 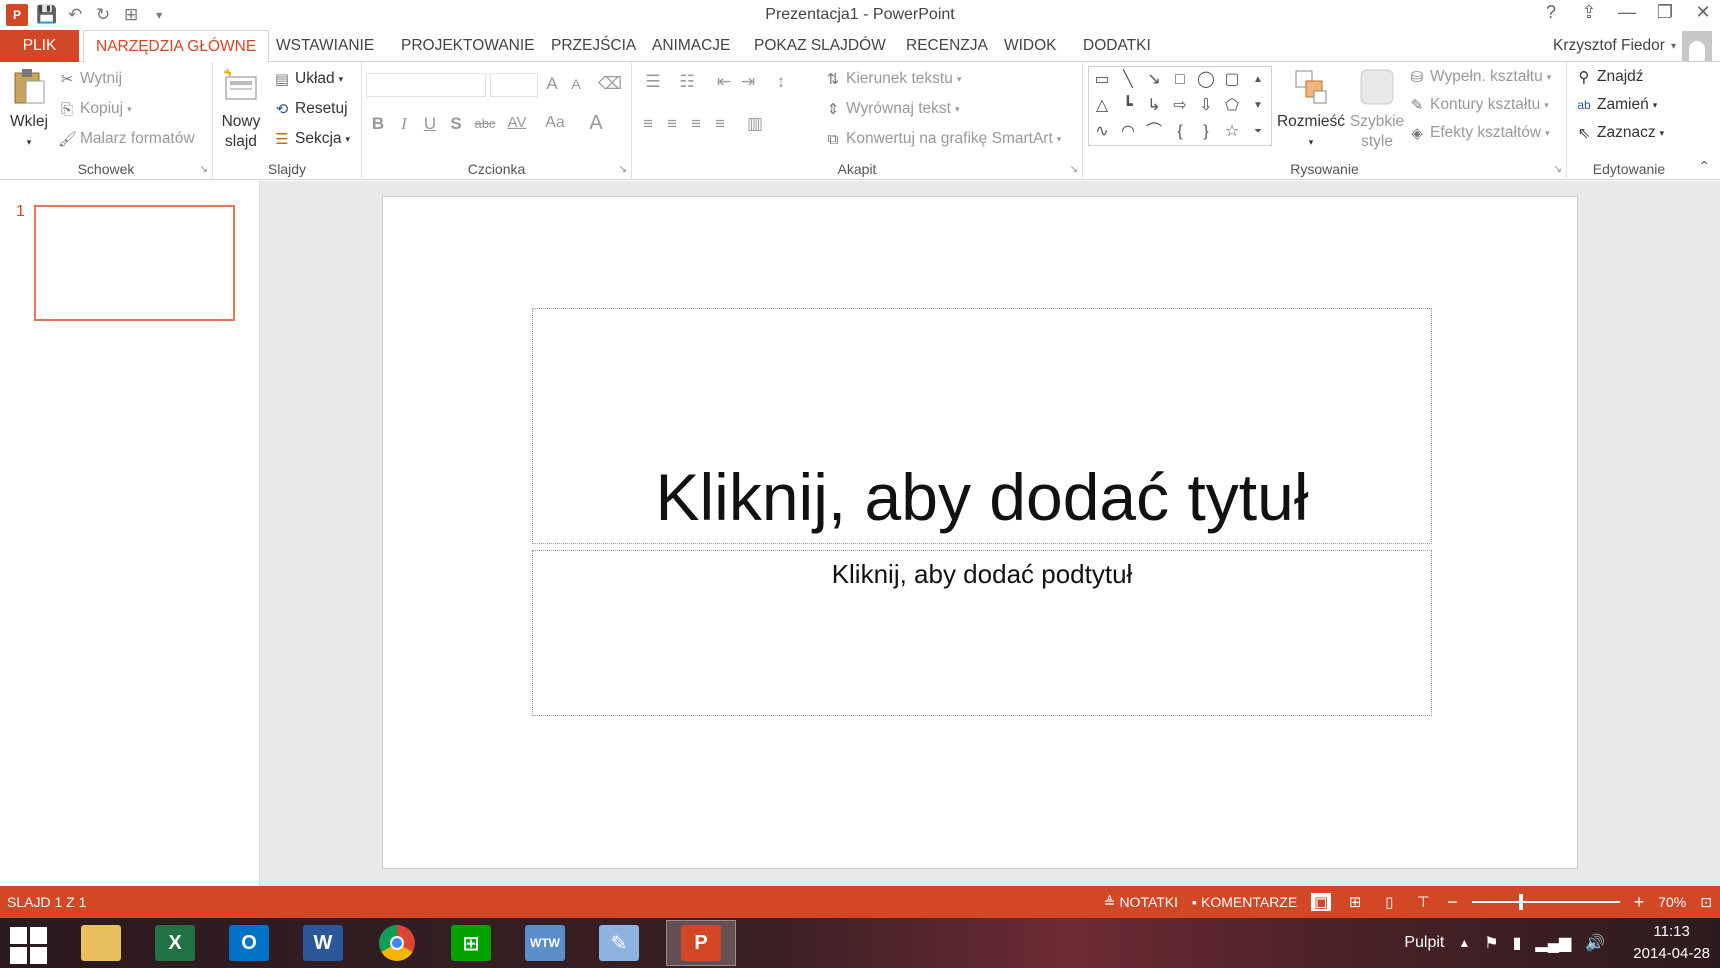 What do you see at coordinates (1595, 943) in the screenshot?
I see `volume-icon: 🔊` at bounding box center [1595, 943].